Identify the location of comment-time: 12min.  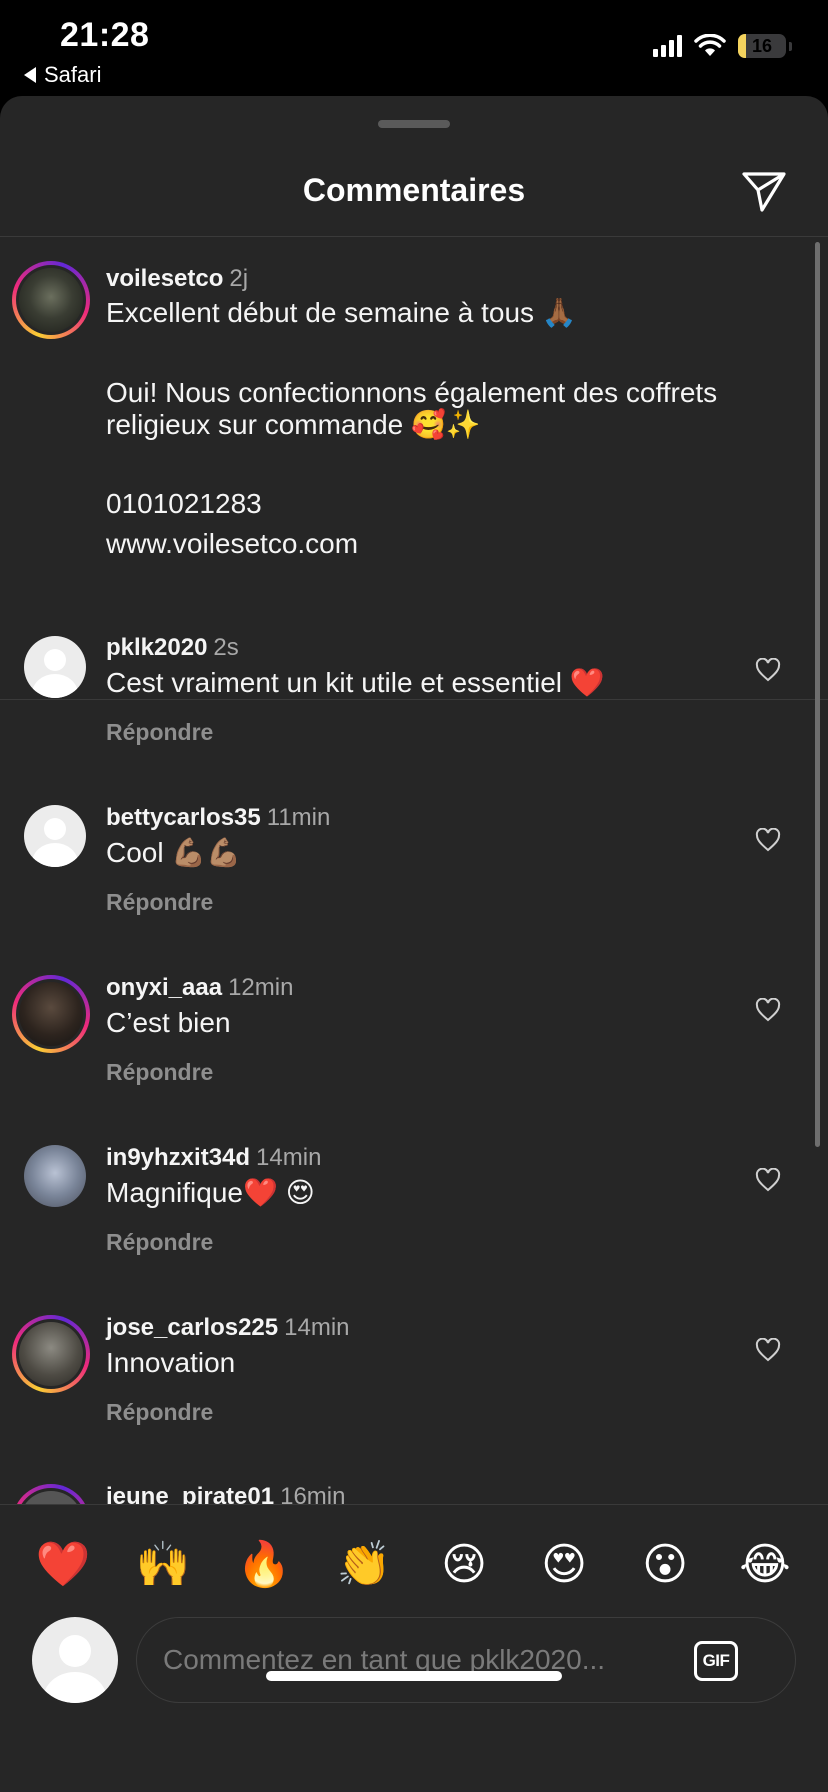
(261, 987).